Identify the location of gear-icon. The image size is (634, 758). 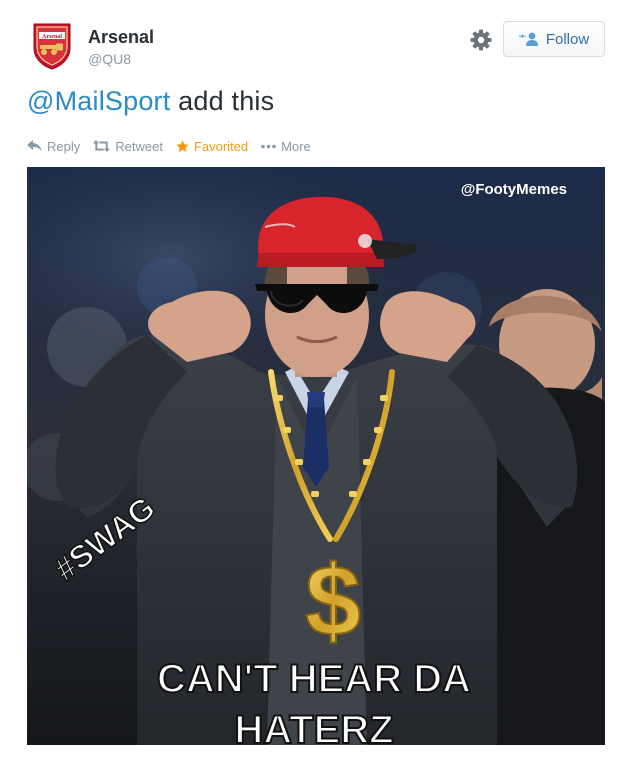
(481, 40).